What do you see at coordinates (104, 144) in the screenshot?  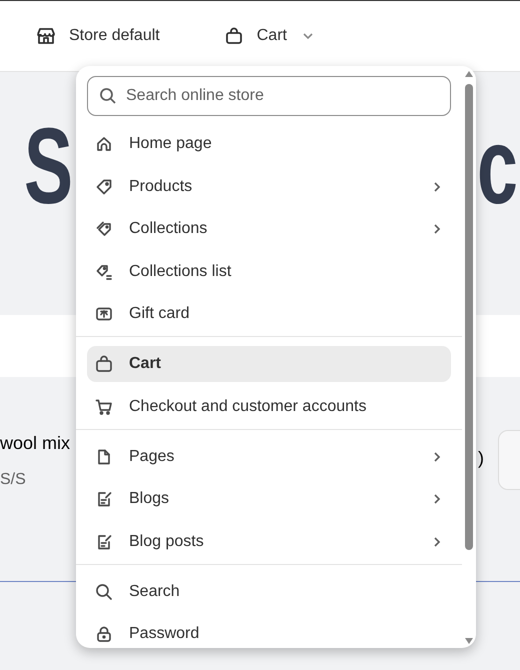 I see `house-icon` at bounding box center [104, 144].